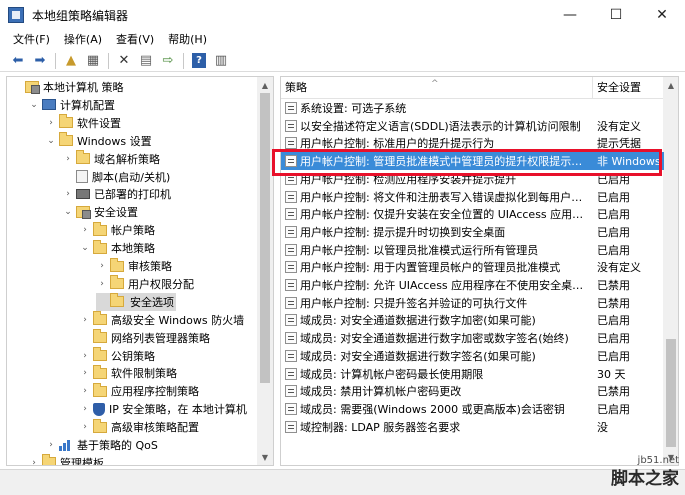 The height and width of the screenshot is (495, 685). What do you see at coordinates (221, 61) in the screenshot?
I see `filter-view-icon: ▥` at bounding box center [221, 61].